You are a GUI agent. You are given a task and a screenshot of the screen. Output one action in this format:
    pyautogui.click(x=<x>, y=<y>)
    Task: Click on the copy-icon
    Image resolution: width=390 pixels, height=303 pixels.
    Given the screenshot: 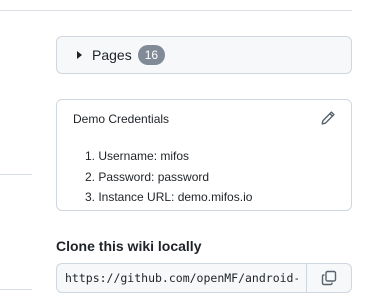 What is the action you would take?
    pyautogui.click(x=329, y=278)
    